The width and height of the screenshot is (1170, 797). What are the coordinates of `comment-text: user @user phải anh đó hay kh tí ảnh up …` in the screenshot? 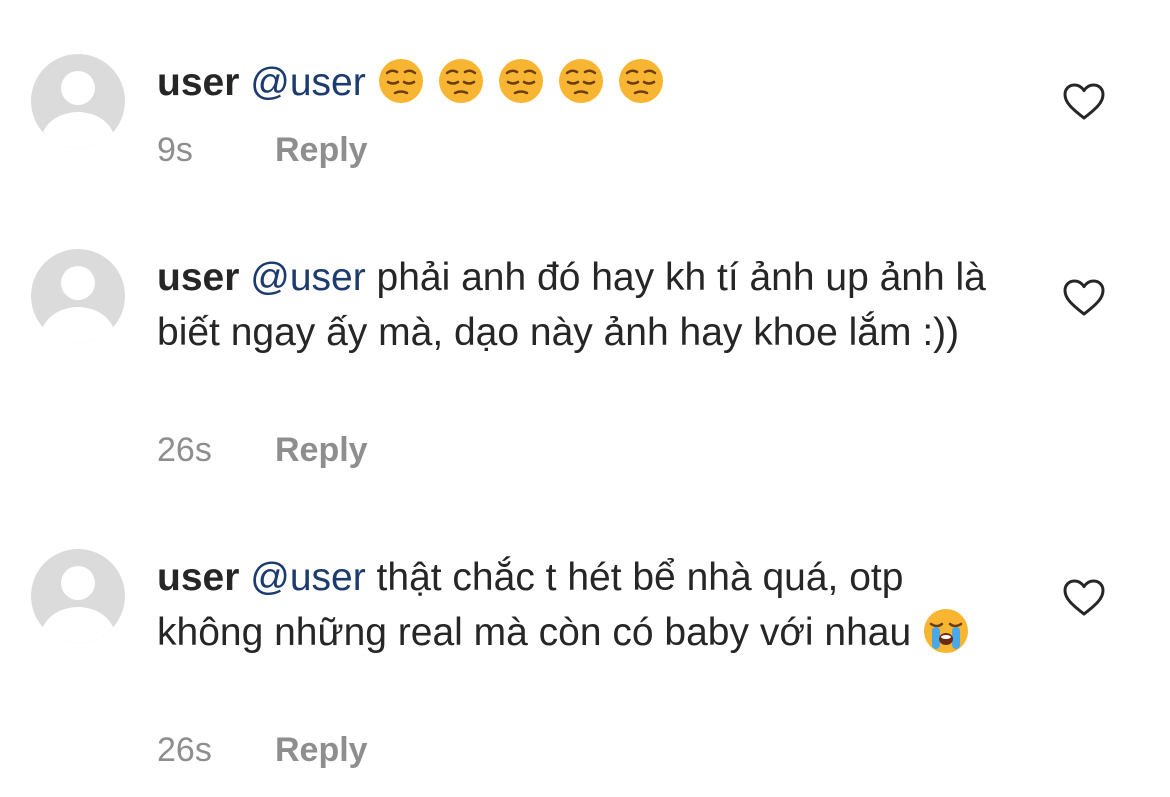 It's located at (587, 305).